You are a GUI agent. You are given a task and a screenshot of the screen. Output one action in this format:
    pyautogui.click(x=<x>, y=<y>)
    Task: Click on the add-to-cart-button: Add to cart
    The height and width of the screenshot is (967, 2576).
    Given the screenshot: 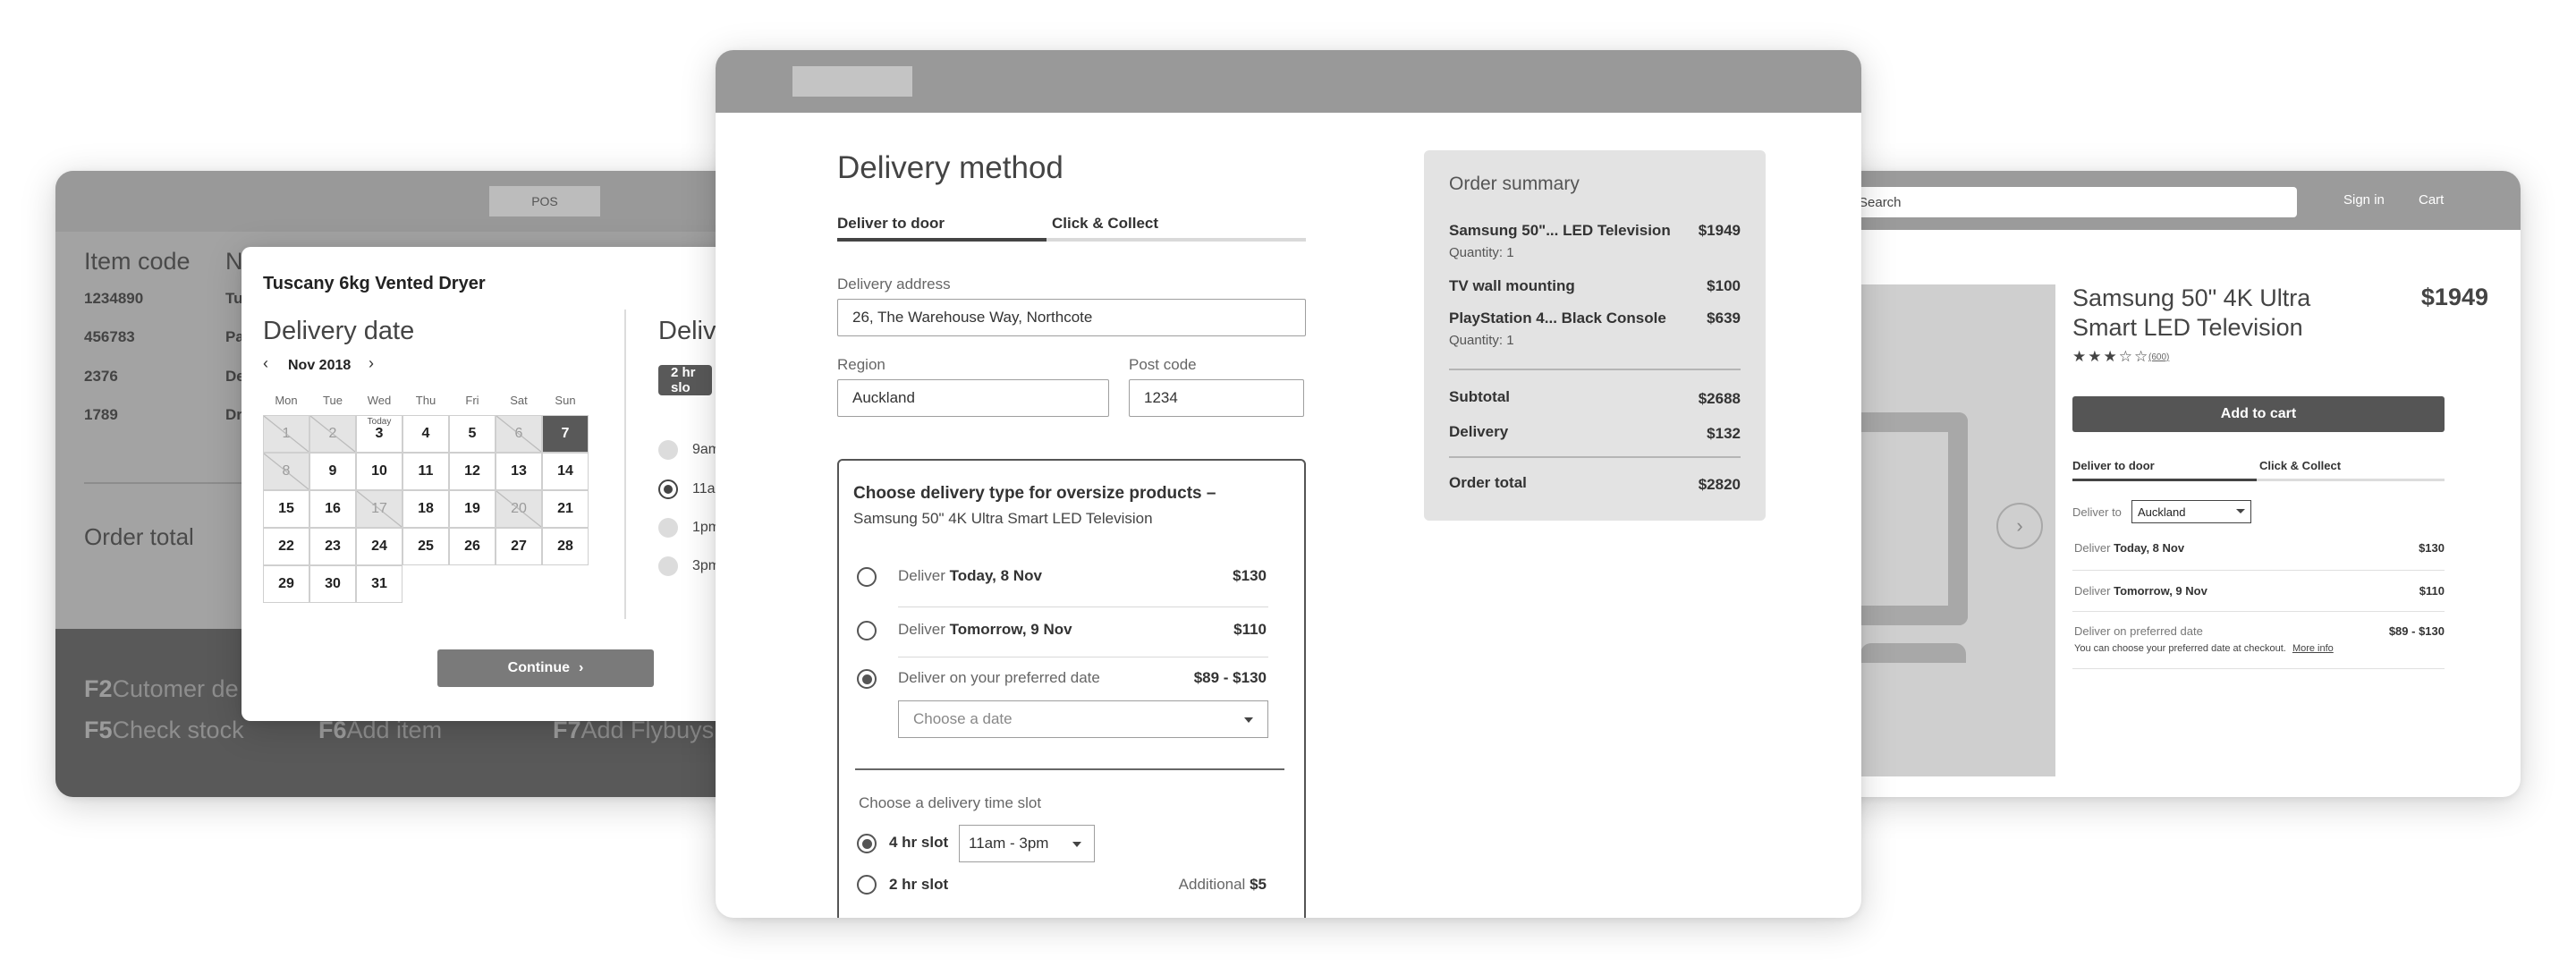 What is the action you would take?
    pyautogui.click(x=2258, y=414)
    